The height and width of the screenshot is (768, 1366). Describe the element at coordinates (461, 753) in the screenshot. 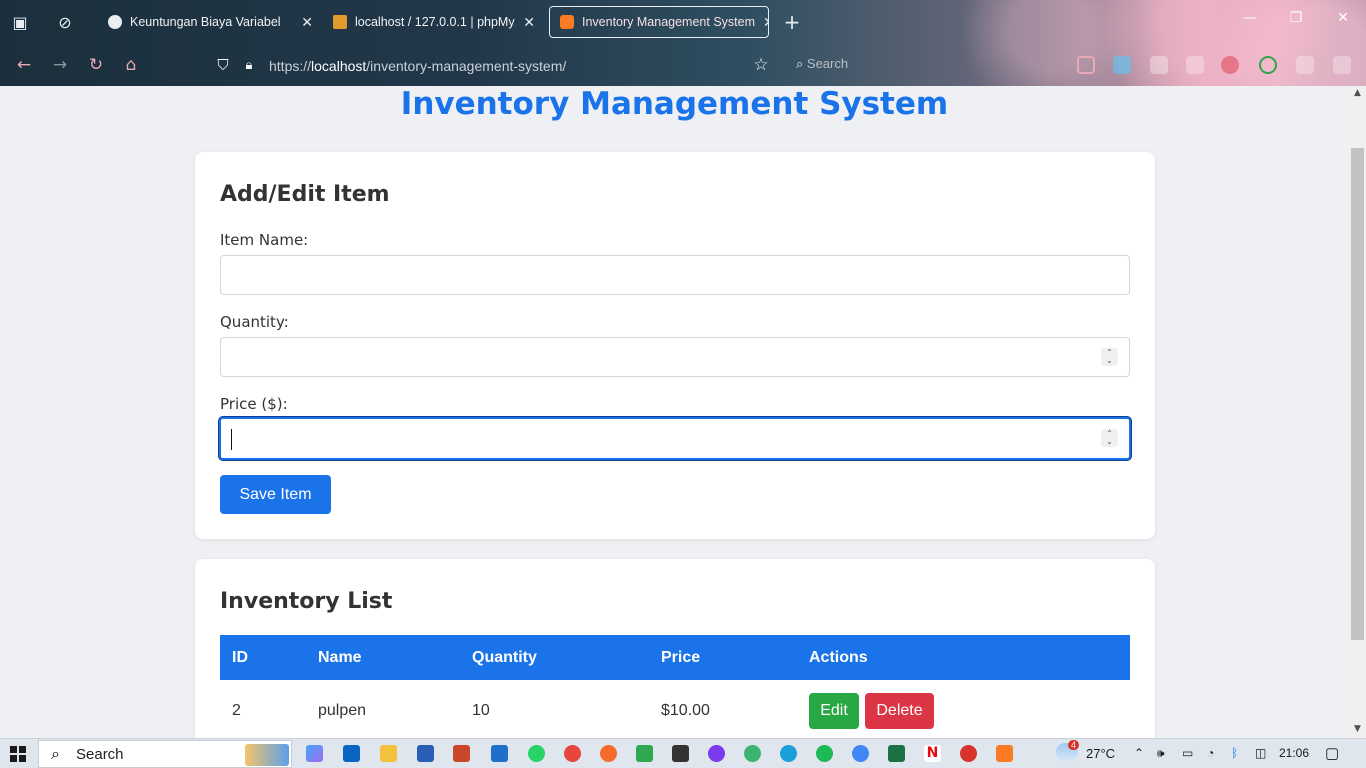

I see `powerpoint-icon` at that location.